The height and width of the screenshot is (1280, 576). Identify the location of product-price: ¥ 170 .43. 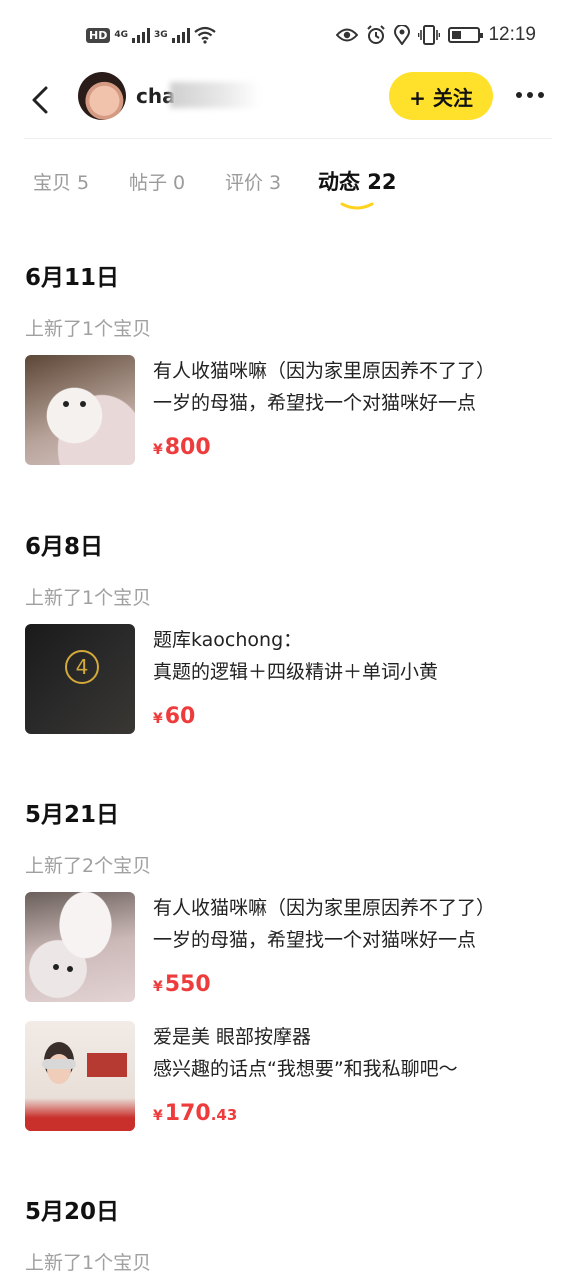
(195, 1113).